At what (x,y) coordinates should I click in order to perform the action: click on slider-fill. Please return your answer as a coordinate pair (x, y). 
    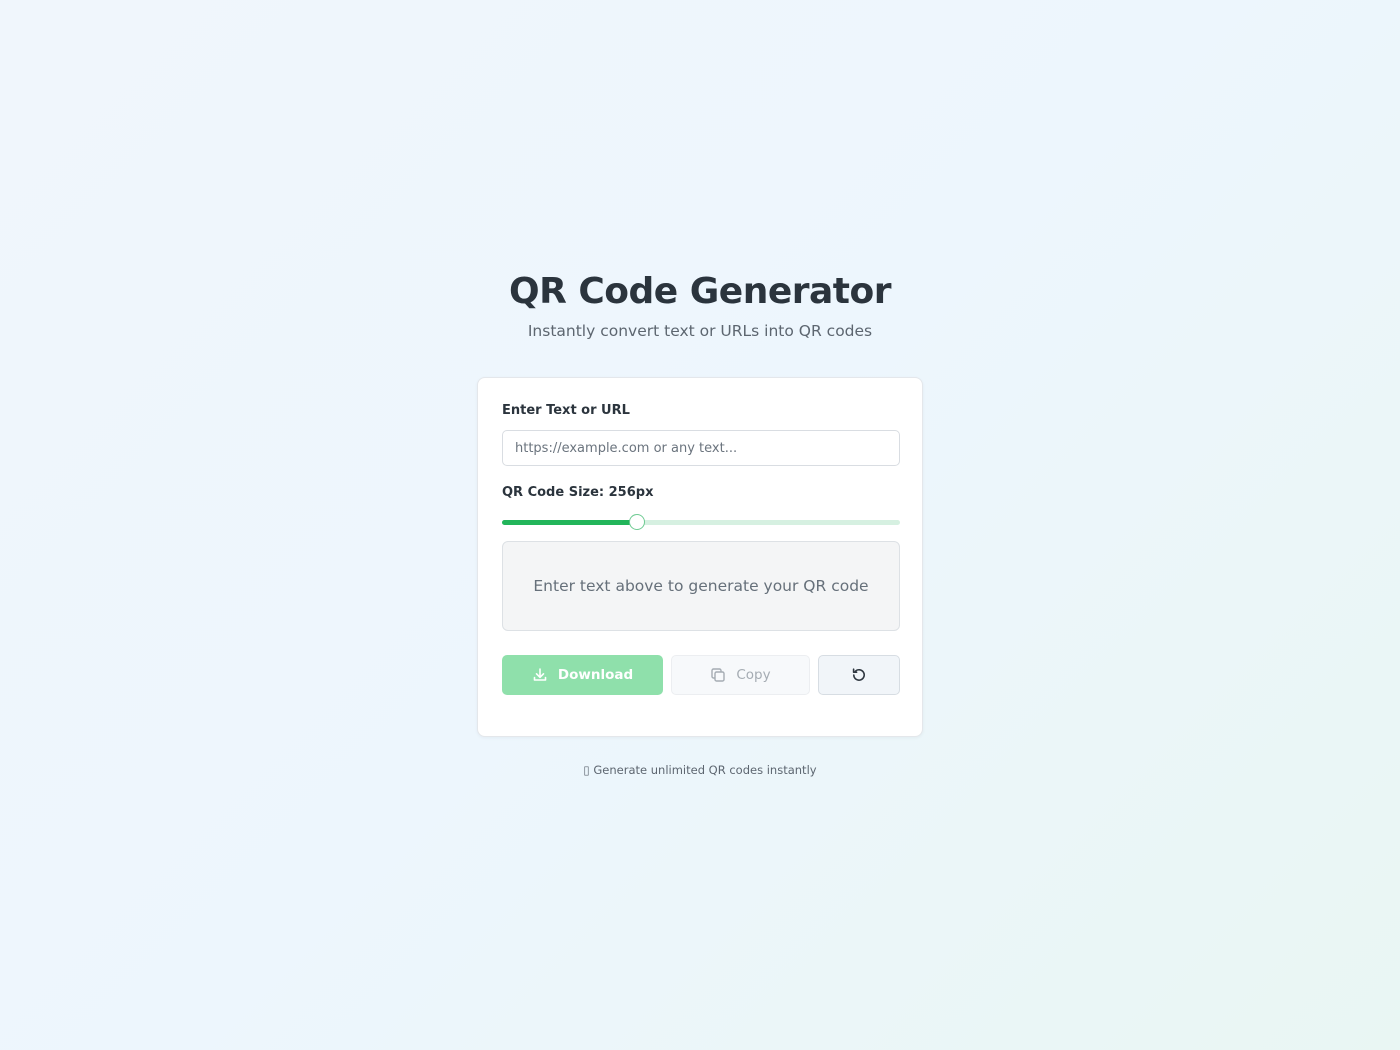
    Looking at the image, I should click on (570, 522).